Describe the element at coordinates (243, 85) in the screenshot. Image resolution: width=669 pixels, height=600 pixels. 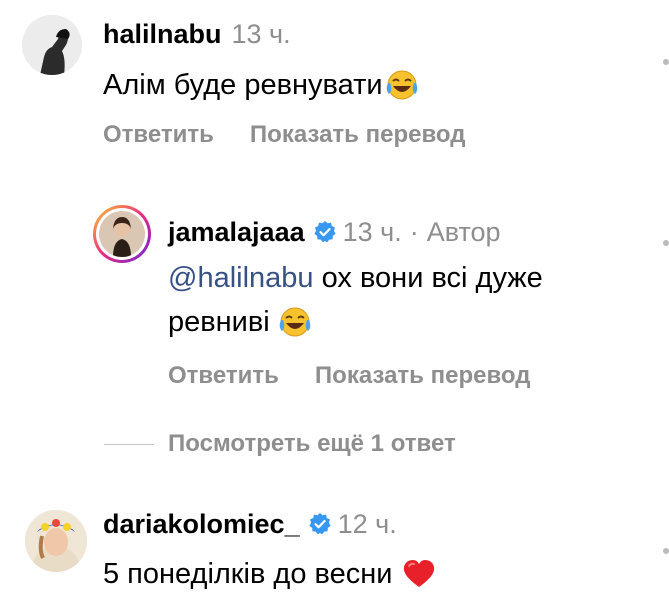
I see `comment-body: Алім буде ревнувати` at that location.